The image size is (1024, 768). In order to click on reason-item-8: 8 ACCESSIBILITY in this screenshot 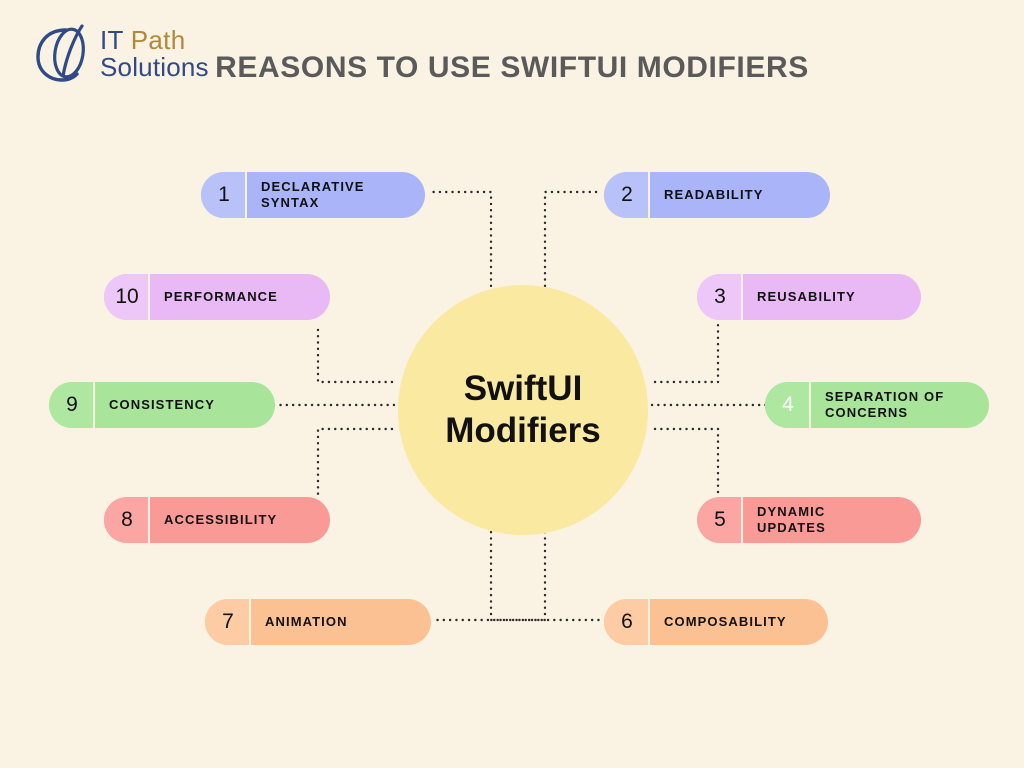, I will do `click(217, 520)`.